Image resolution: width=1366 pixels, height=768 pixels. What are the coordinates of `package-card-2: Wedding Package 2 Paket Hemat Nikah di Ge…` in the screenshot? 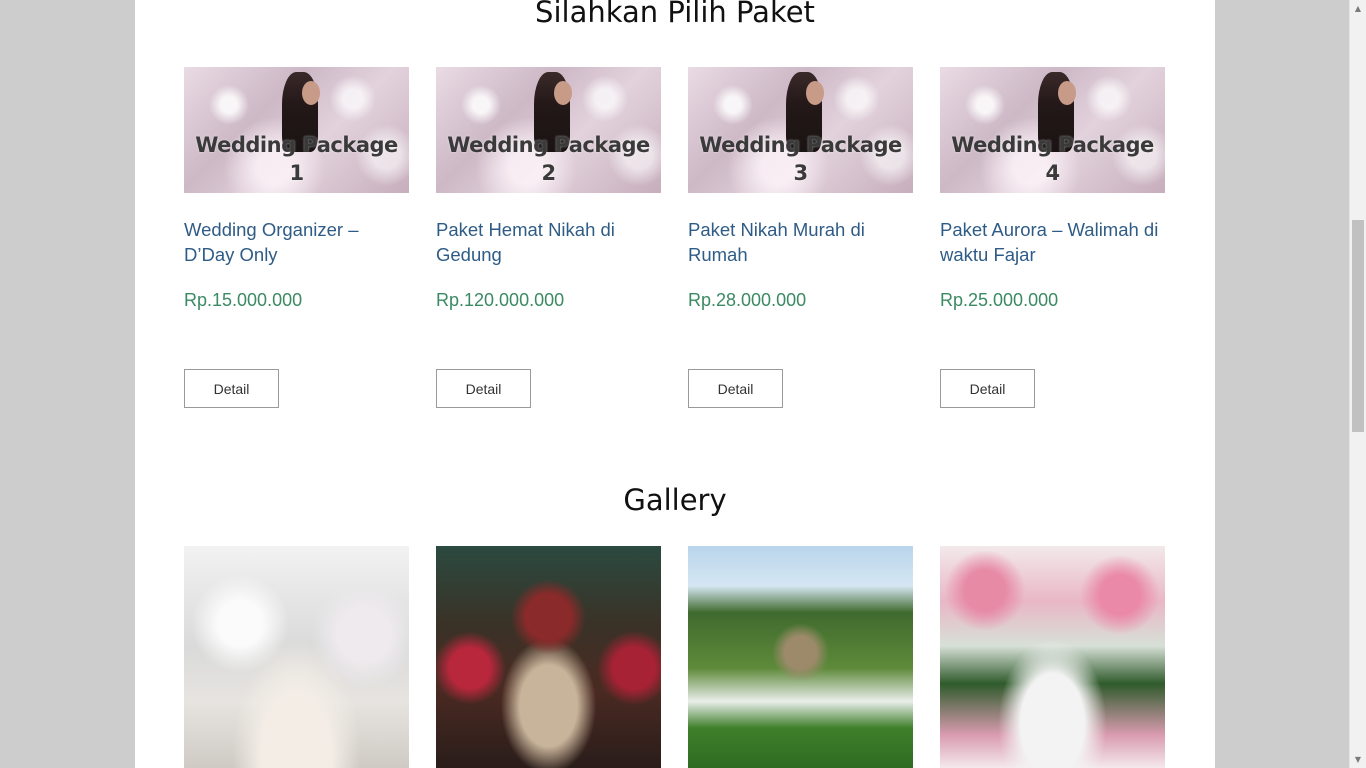 It's located at (548, 237).